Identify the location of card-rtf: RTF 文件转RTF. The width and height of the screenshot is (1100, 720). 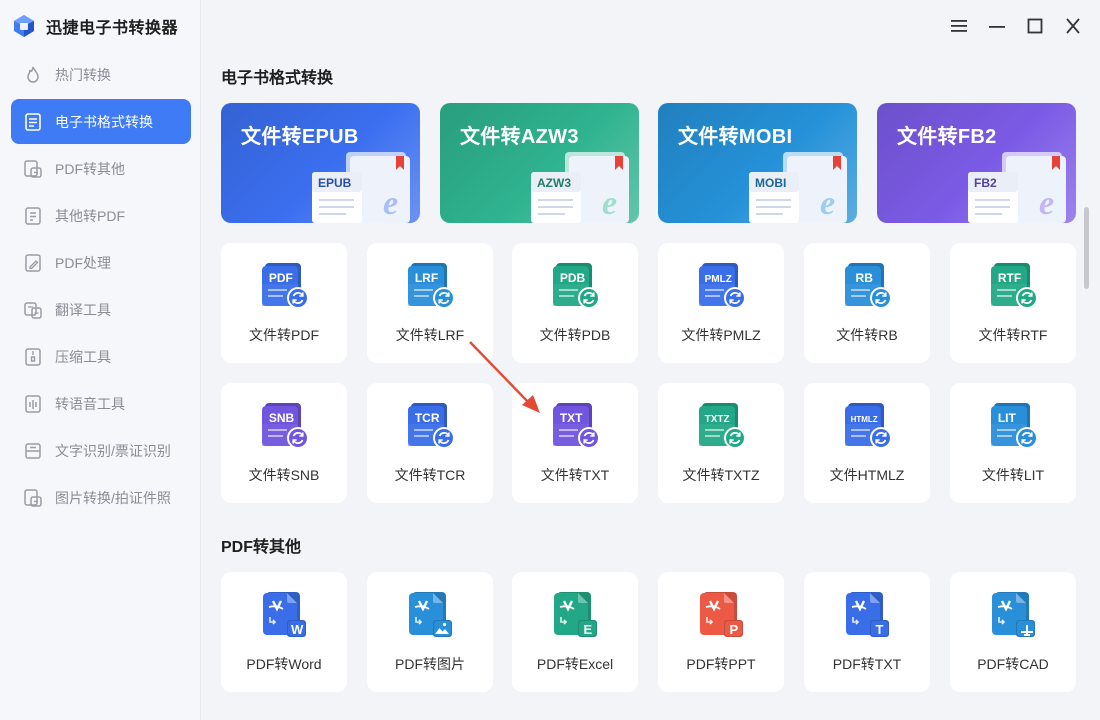
(1013, 303).